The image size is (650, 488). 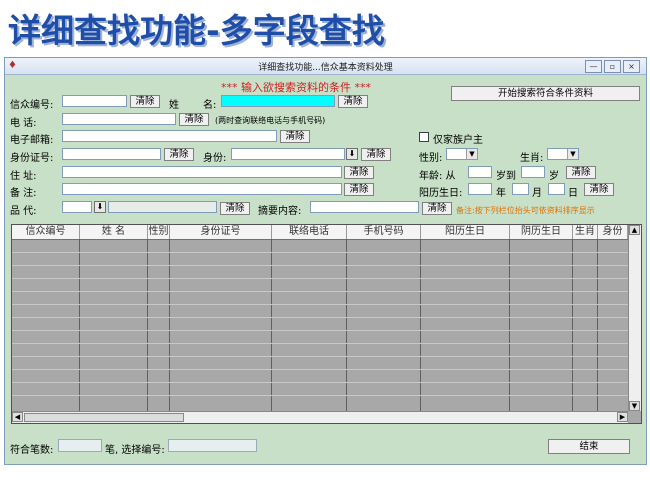 I want to click on note-label: 备 注:, so click(x=23, y=193).